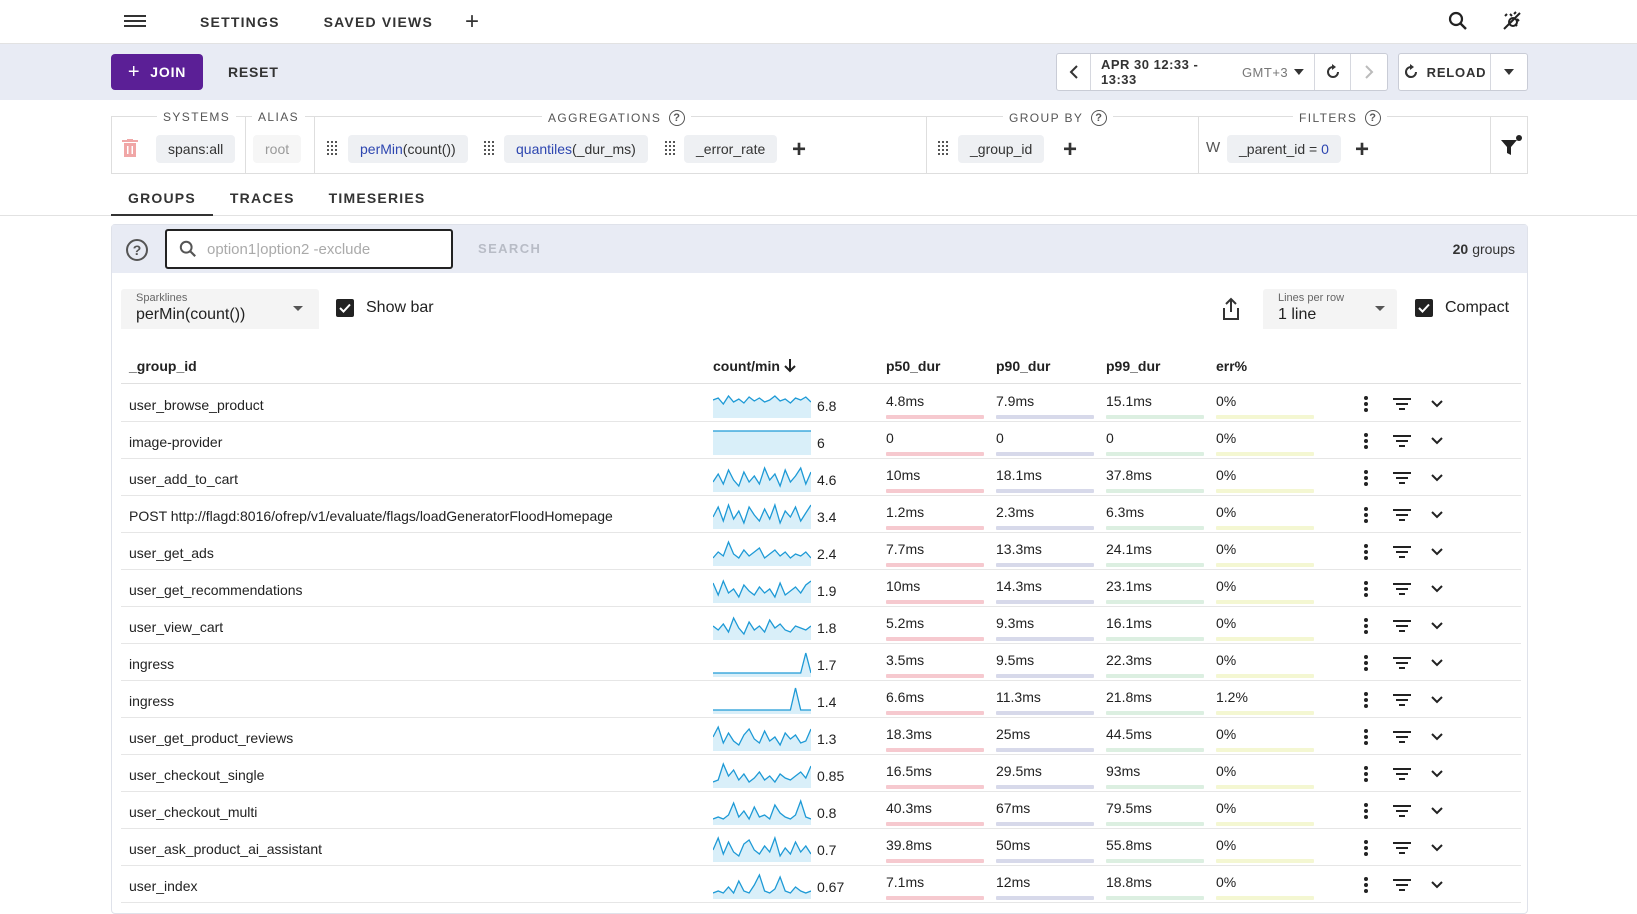  I want to click on add-filter-icon: +, so click(1362, 150).